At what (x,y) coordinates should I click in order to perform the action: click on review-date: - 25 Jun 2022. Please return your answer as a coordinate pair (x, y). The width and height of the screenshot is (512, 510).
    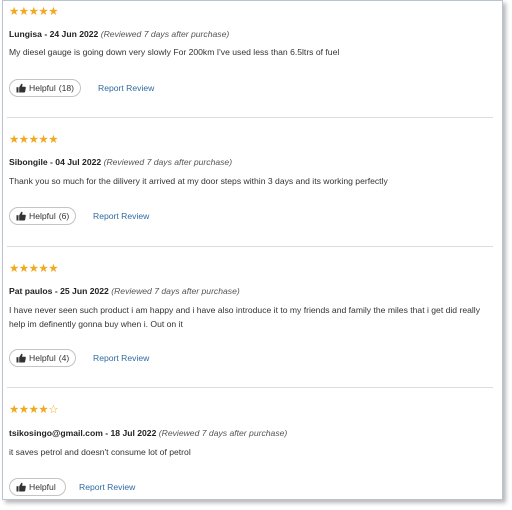
    Looking at the image, I should click on (80, 291).